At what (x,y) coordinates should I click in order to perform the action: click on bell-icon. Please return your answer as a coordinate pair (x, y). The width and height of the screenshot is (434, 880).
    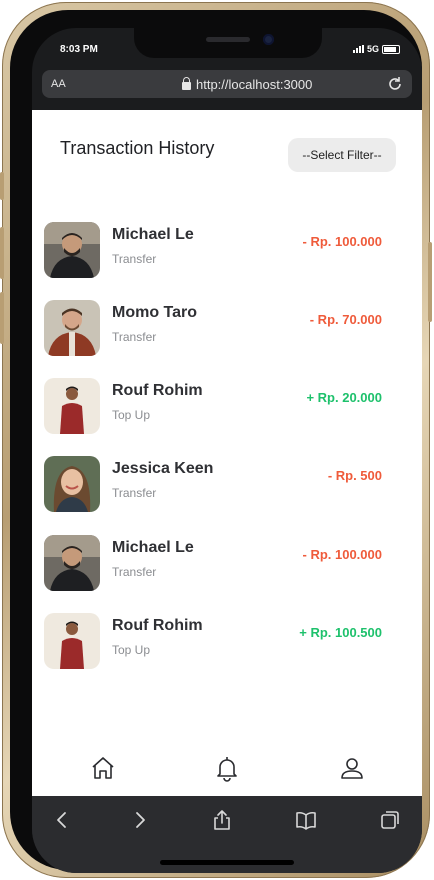
    Looking at the image, I should click on (227, 768).